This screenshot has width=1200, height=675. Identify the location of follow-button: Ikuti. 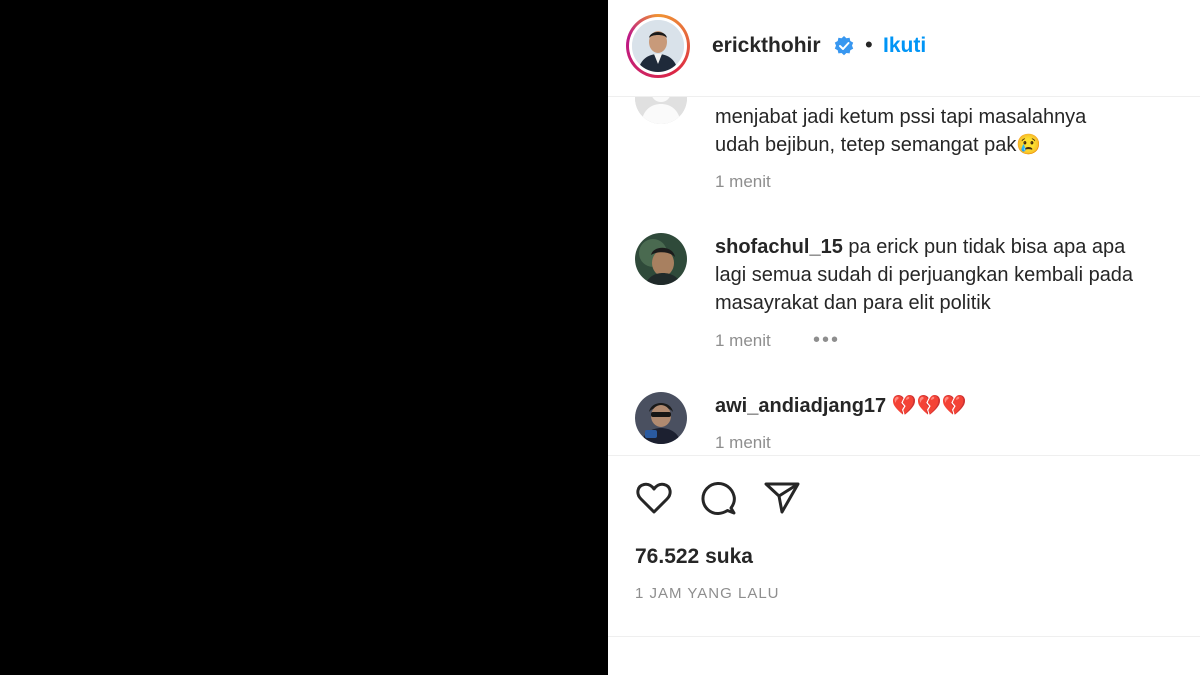
(904, 46).